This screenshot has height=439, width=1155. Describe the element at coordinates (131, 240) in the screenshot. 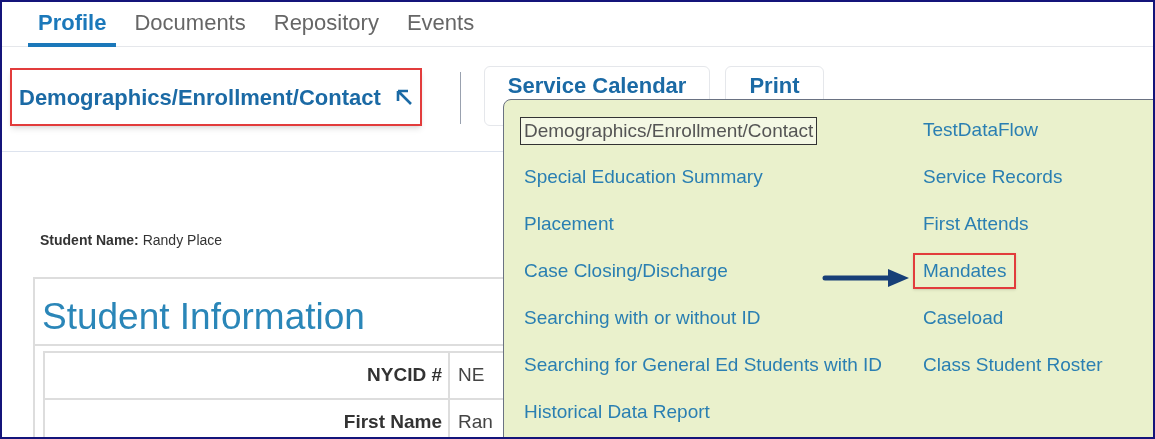

I see `student-name: Student Name: Randy Place` at that location.